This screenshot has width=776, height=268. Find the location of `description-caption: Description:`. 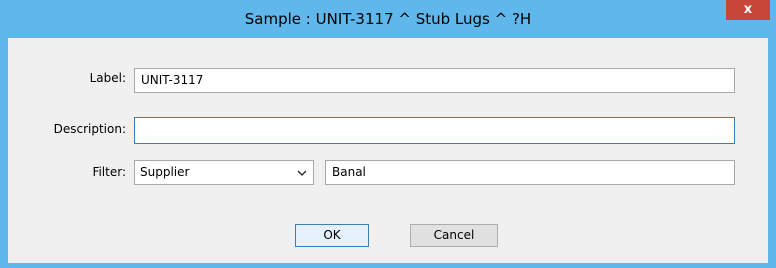

description-caption: Description: is located at coordinates (89, 129).